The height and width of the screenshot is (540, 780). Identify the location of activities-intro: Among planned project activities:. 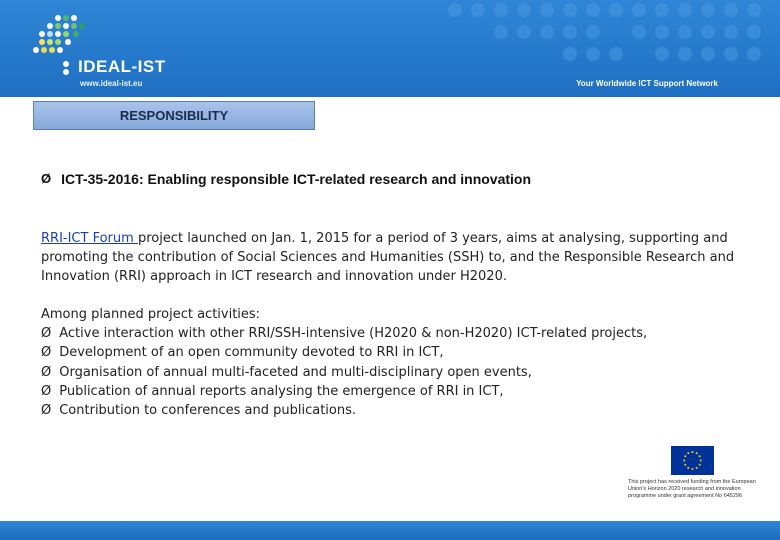
(151, 314).